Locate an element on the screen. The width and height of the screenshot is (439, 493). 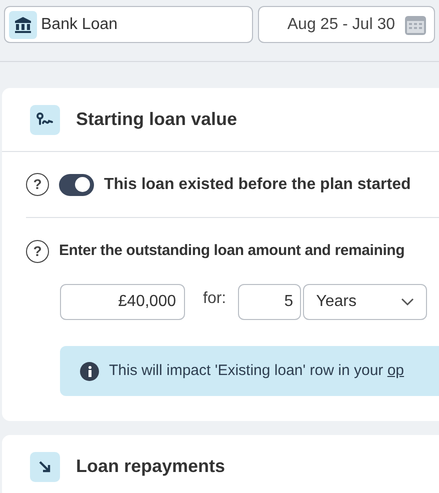
date-range: Aug 25 - Jul 30 is located at coordinates (341, 24).